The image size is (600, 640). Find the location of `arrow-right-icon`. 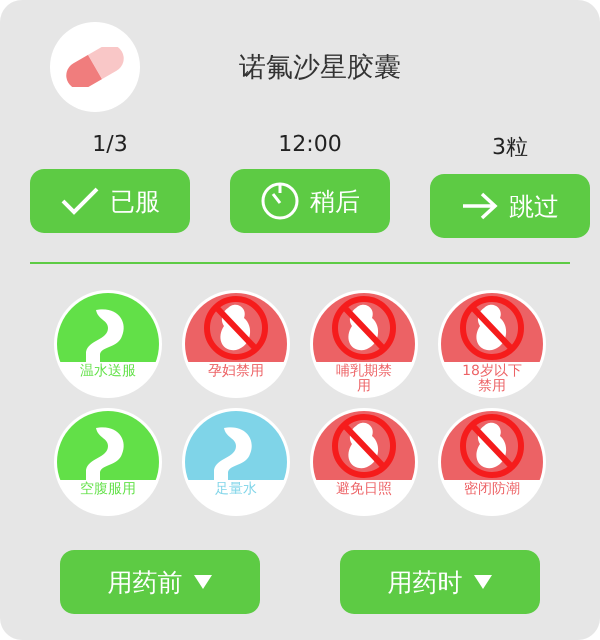

arrow-right-icon is located at coordinates (480, 206).